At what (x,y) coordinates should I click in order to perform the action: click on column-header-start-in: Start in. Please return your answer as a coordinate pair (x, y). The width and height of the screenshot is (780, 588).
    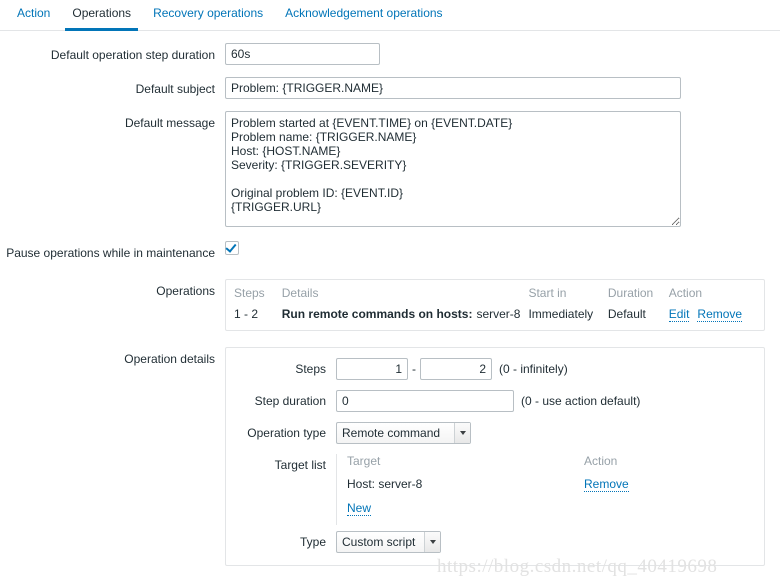
    Looking at the image, I should click on (547, 293).